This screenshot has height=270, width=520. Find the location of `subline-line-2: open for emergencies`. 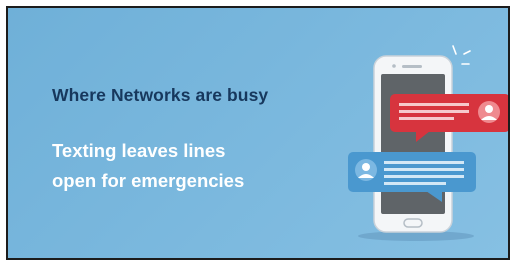

subline-line-2: open for emergencies is located at coordinates (148, 180).